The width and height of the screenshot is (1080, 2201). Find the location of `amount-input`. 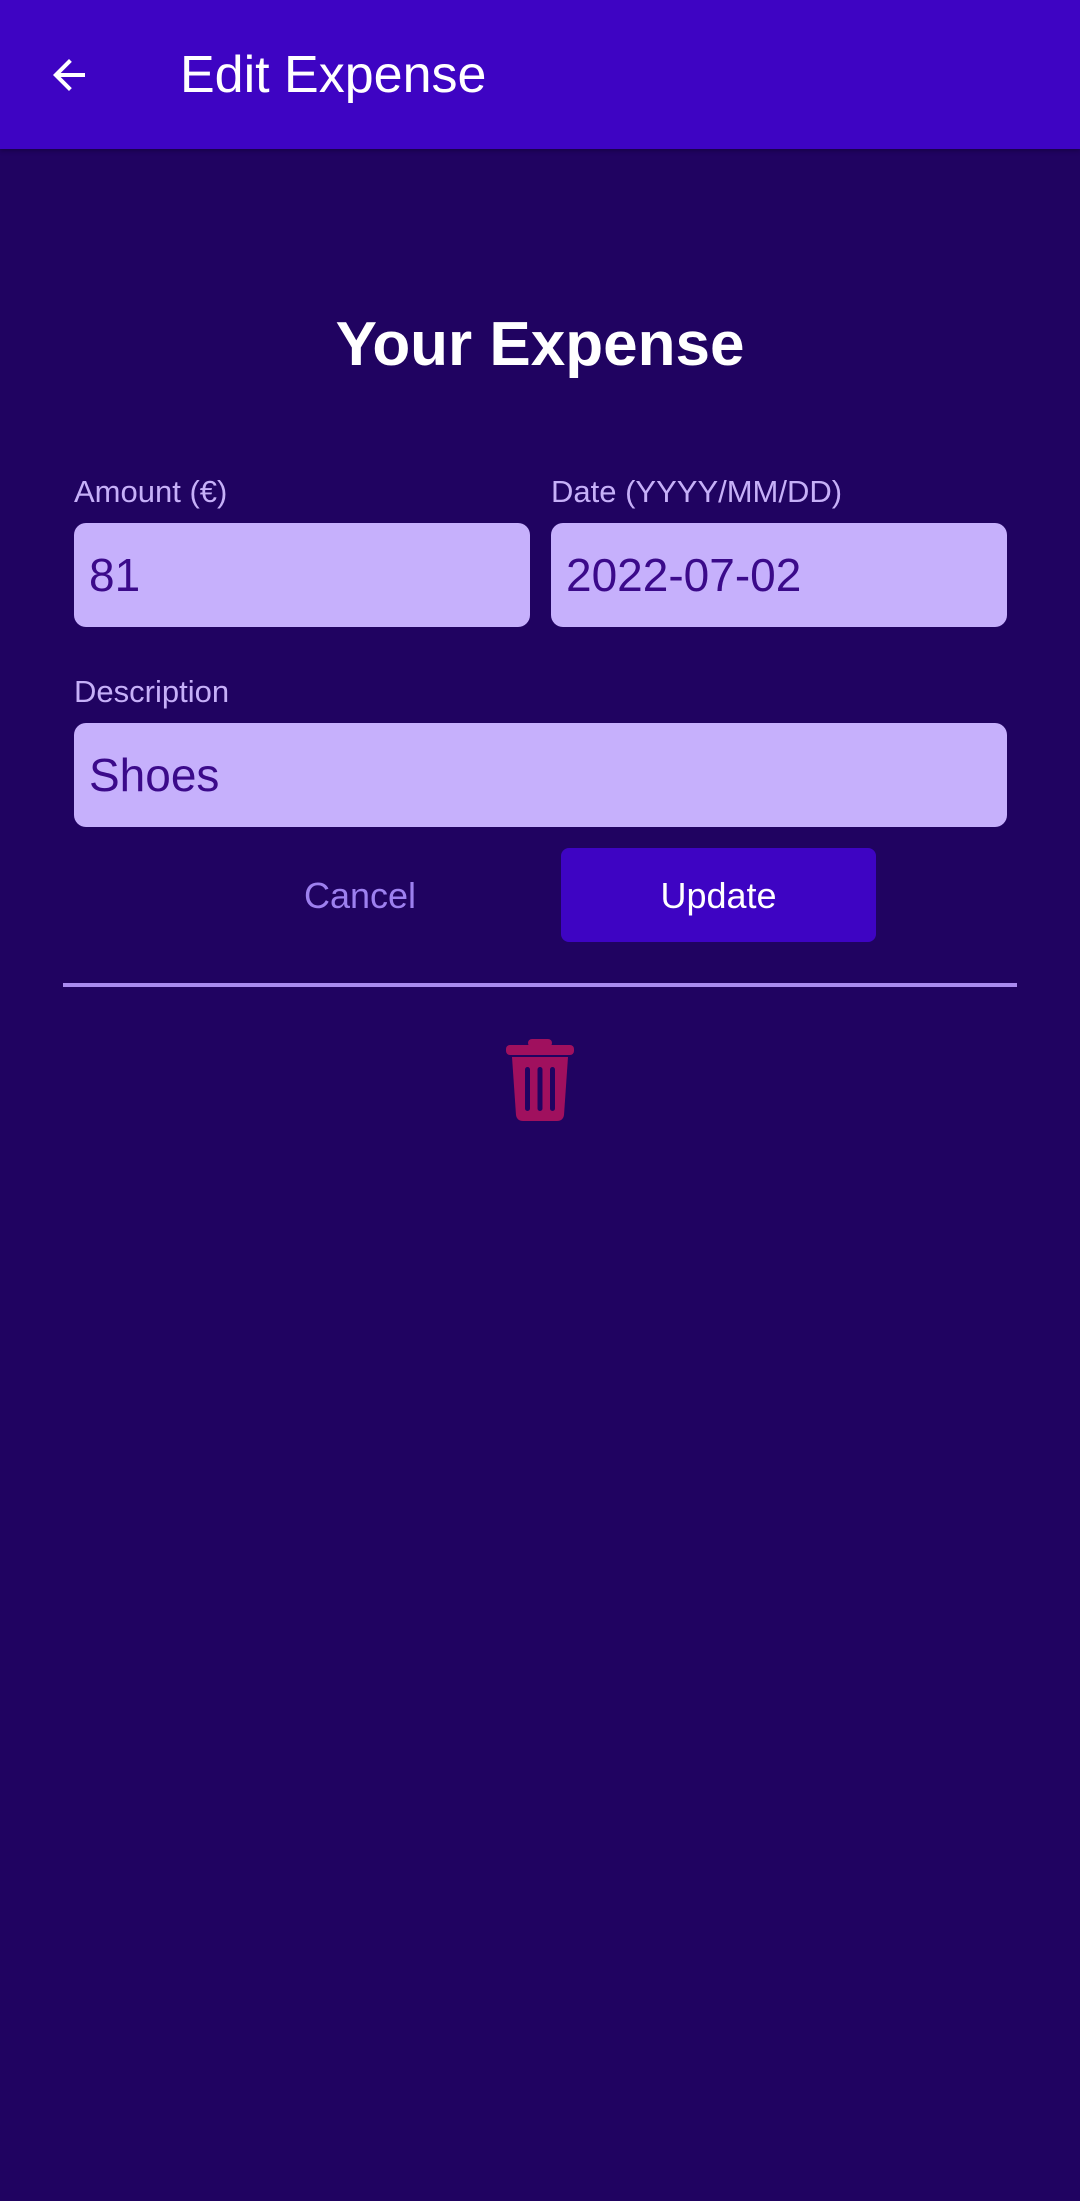

amount-input is located at coordinates (302, 575).